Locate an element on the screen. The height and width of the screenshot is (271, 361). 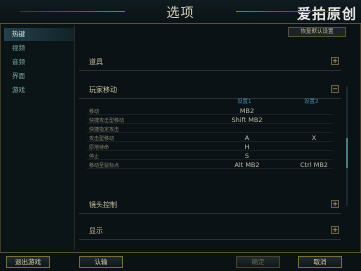
section-display-title: 显示 is located at coordinates (96, 231).